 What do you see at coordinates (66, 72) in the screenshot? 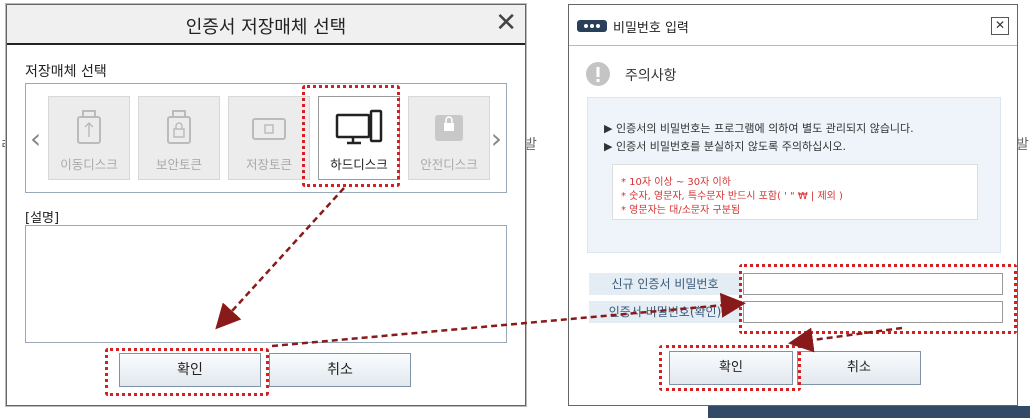
I see `section-label: 저장매체 선택` at bounding box center [66, 72].